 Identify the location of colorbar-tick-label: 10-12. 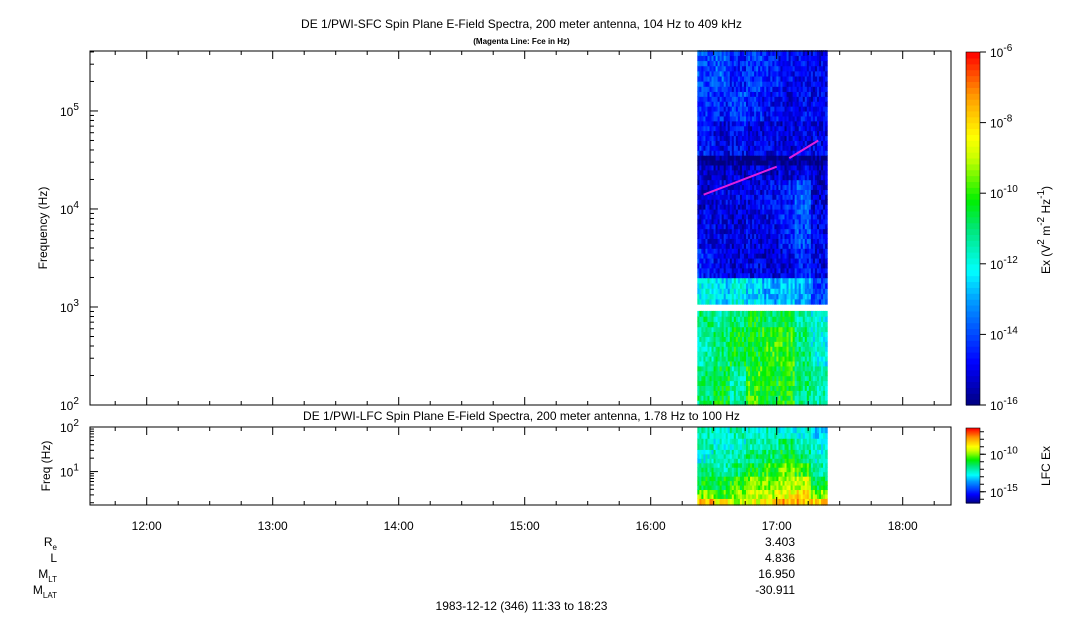
(1004, 263).